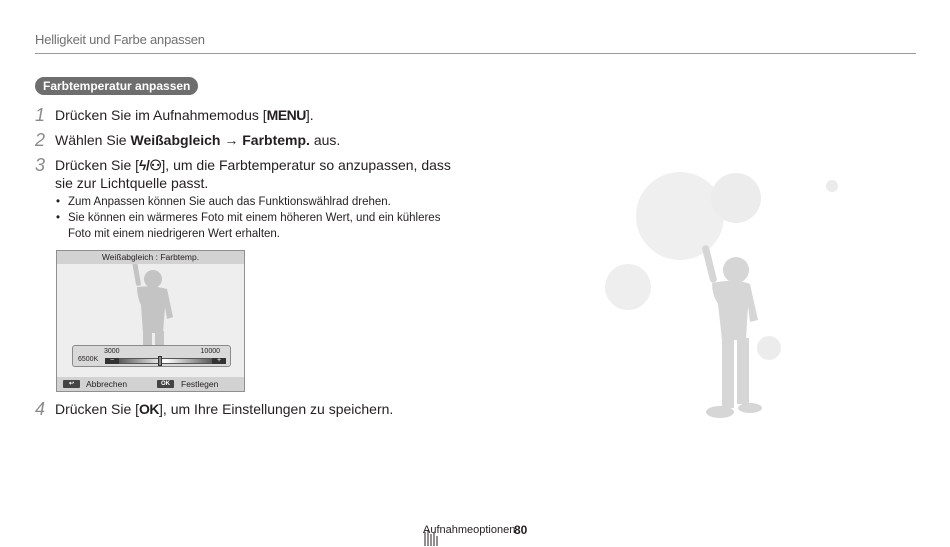  What do you see at coordinates (732, 331) in the screenshot?
I see `person-silhouette-icon` at bounding box center [732, 331].